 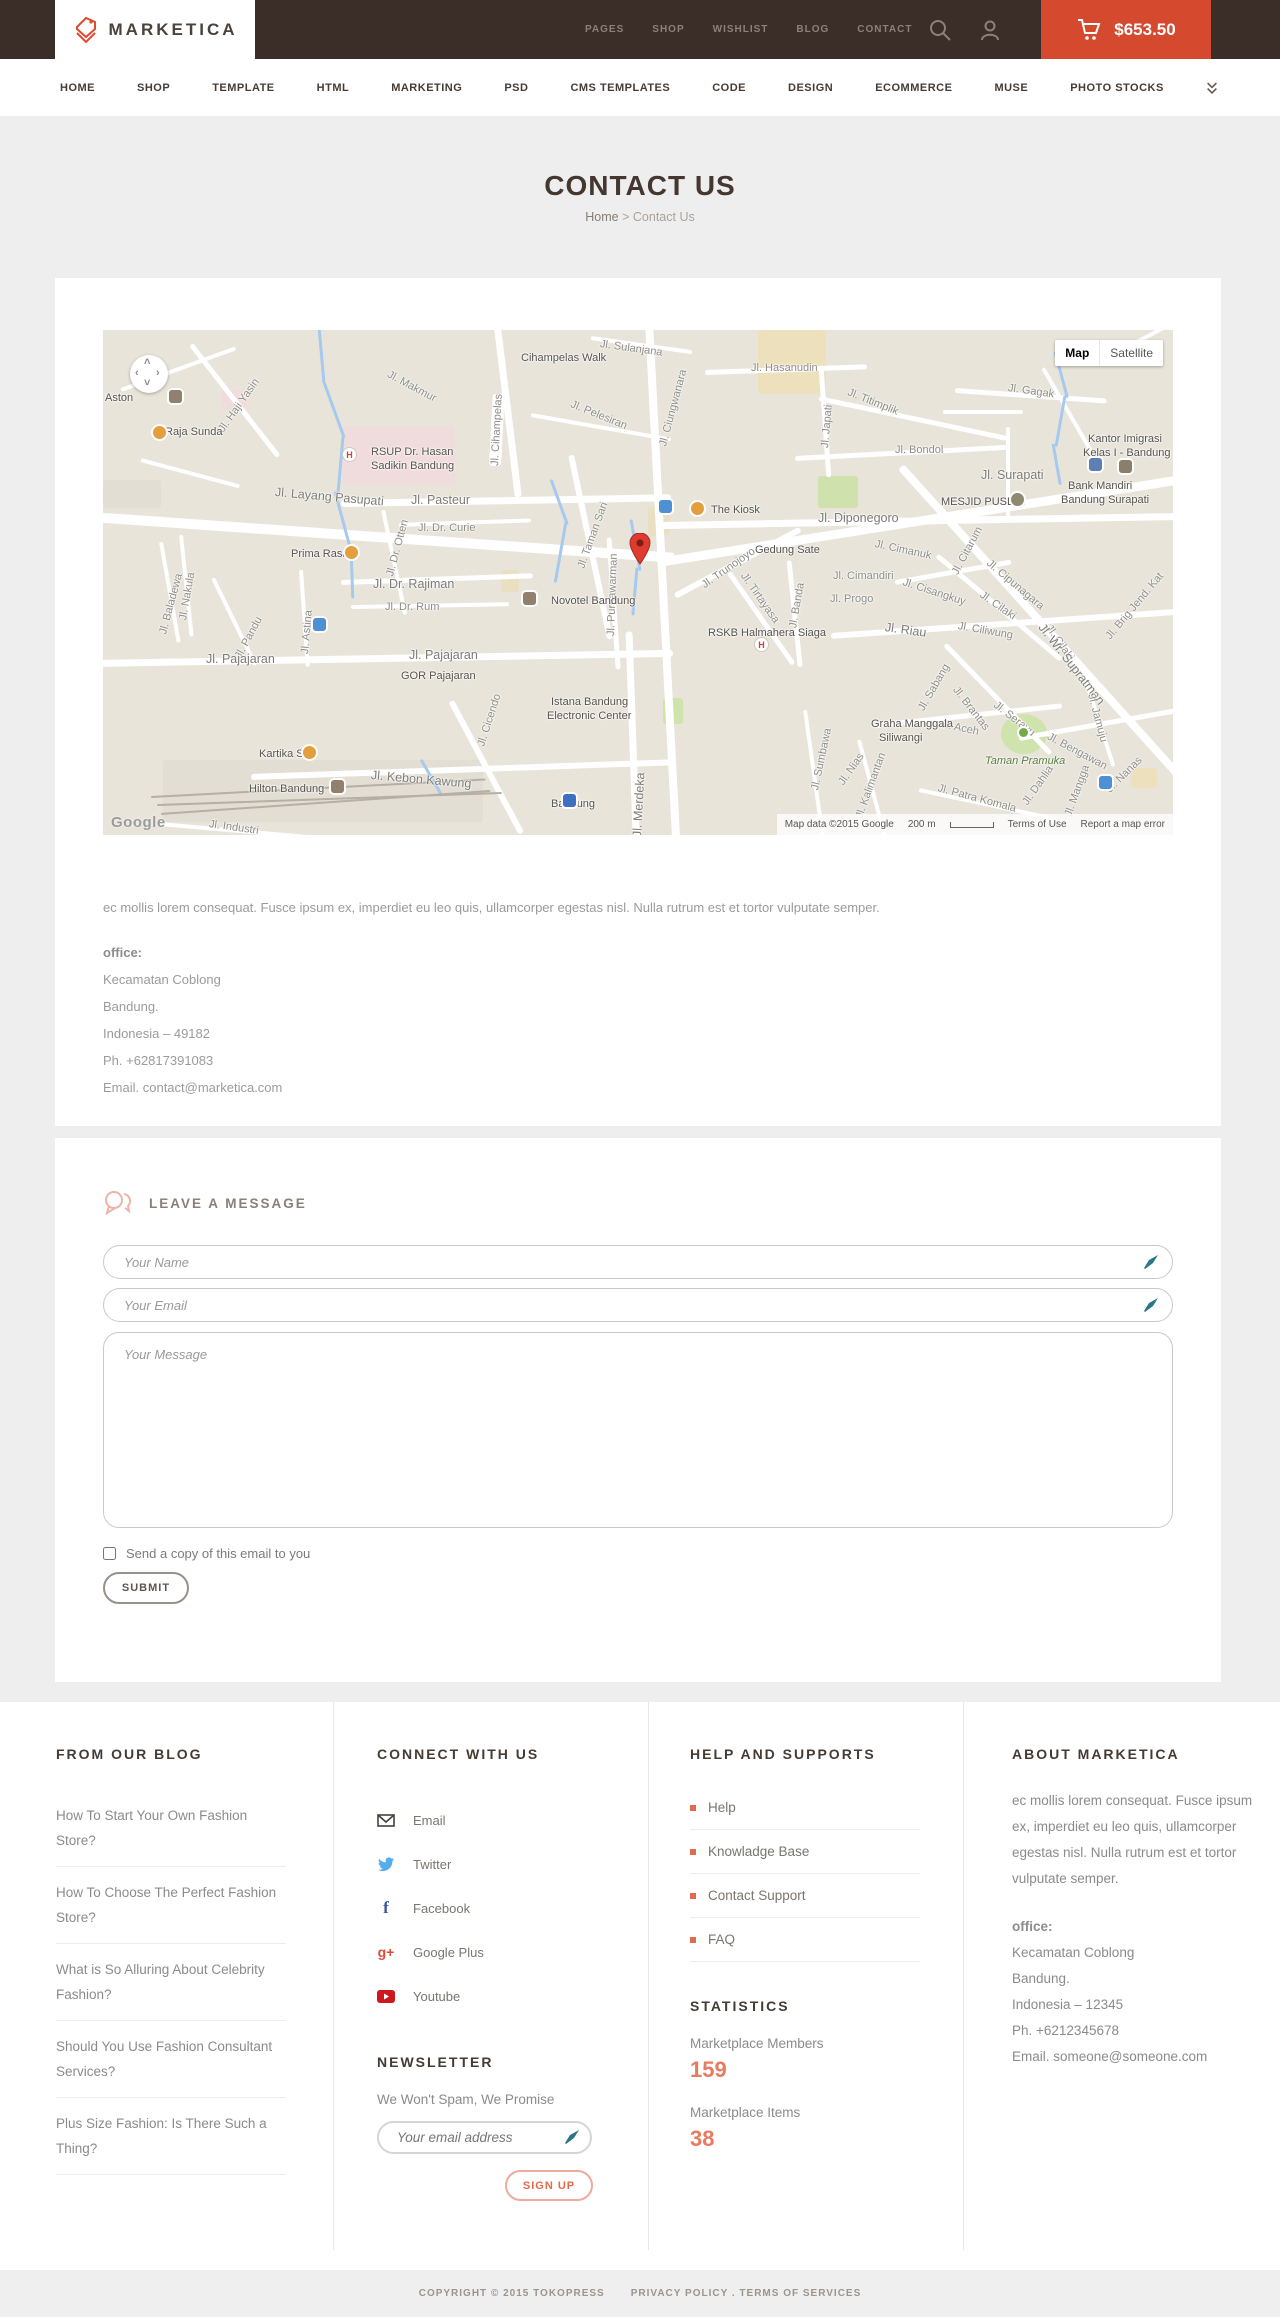 I want to click on category-nav-item: CODE, so click(x=729, y=88).